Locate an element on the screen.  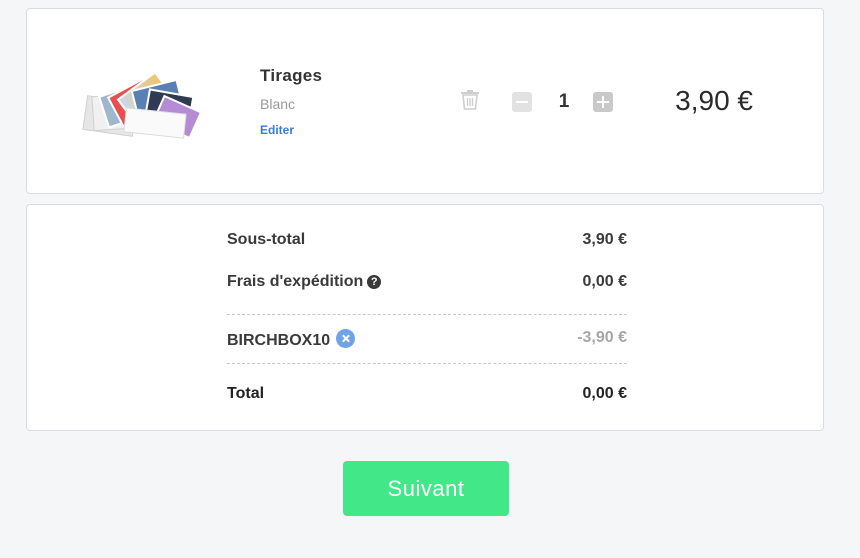
question-circle-icon: ? is located at coordinates (374, 282).